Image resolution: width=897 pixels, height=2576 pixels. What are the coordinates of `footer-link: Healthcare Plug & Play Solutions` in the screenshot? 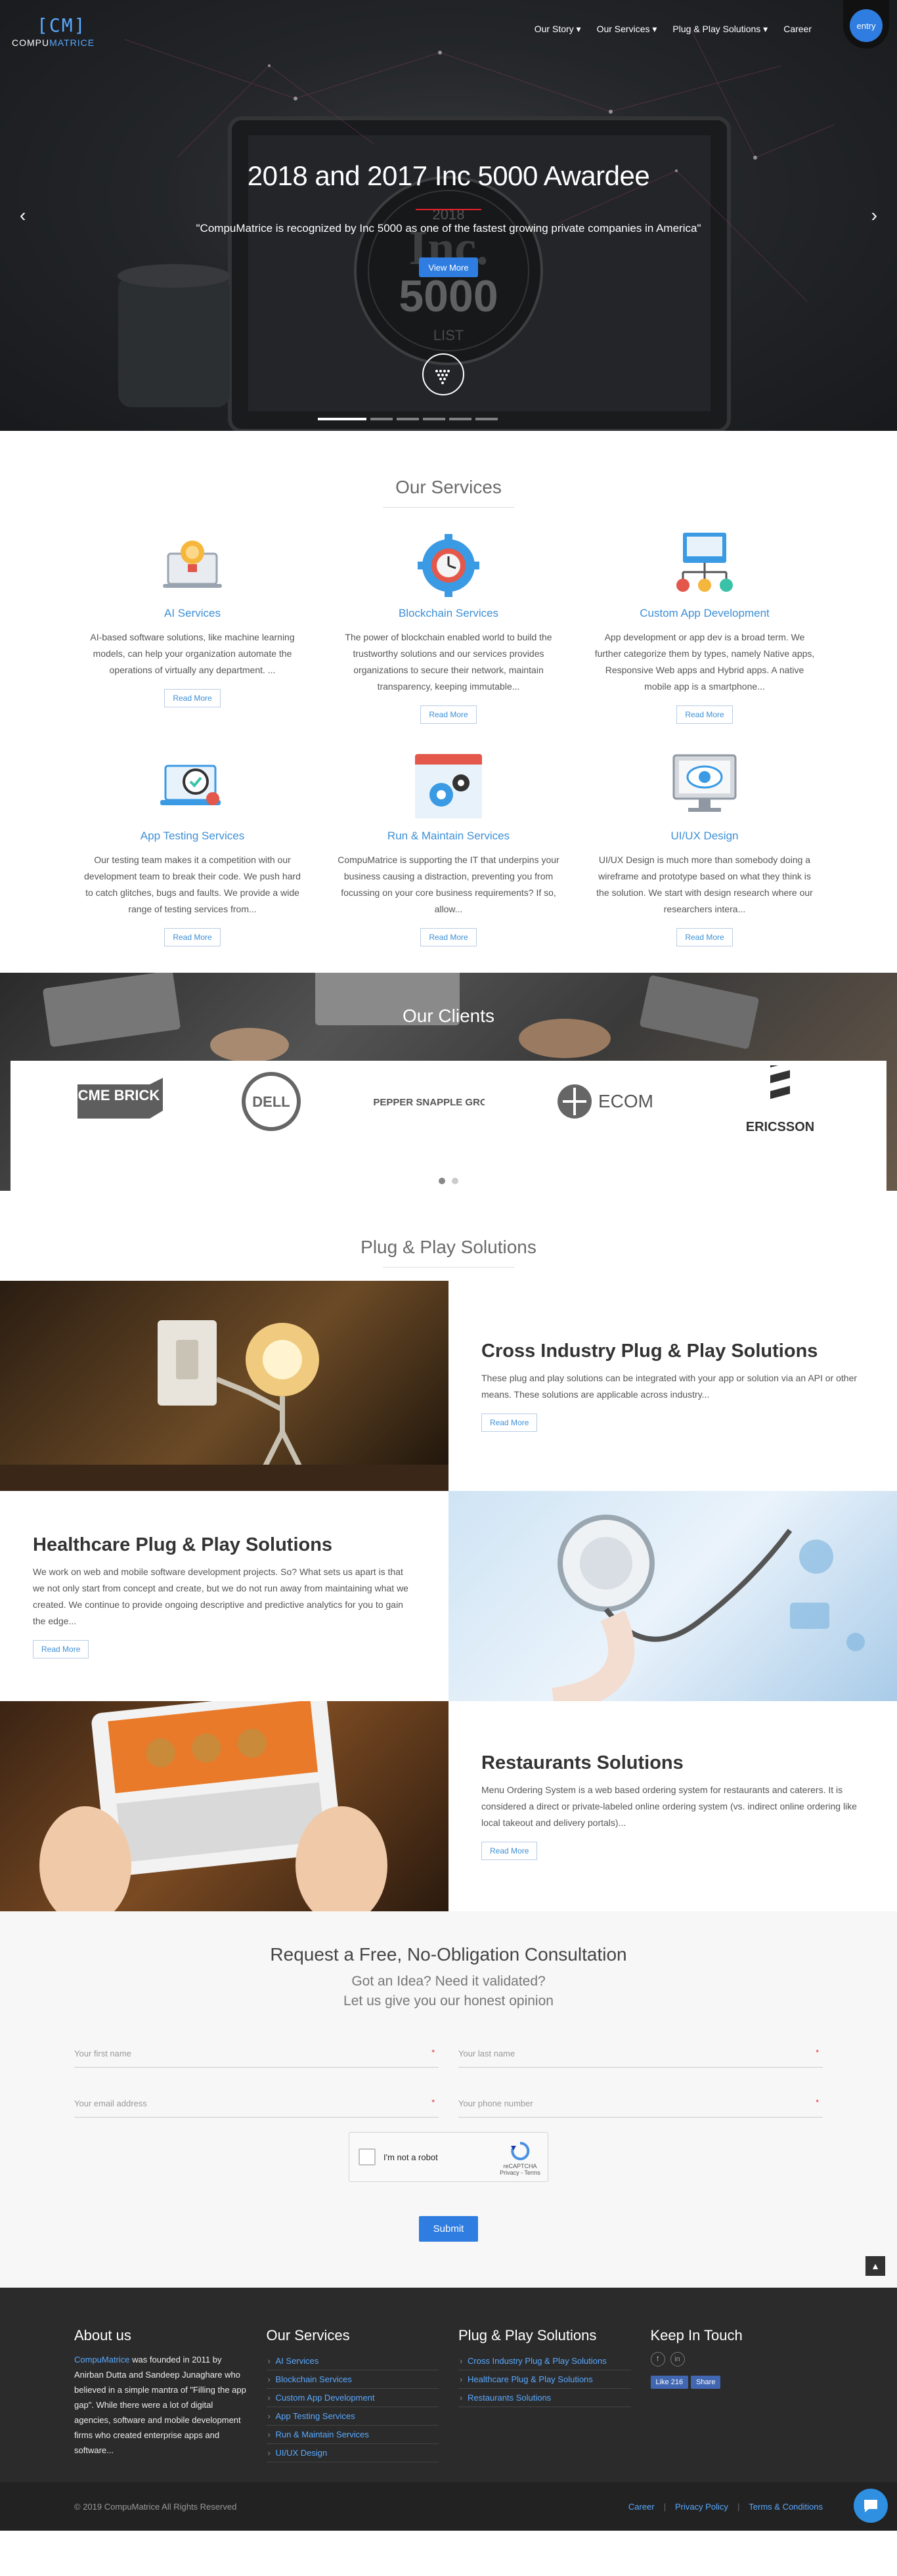 It's located at (544, 2379).